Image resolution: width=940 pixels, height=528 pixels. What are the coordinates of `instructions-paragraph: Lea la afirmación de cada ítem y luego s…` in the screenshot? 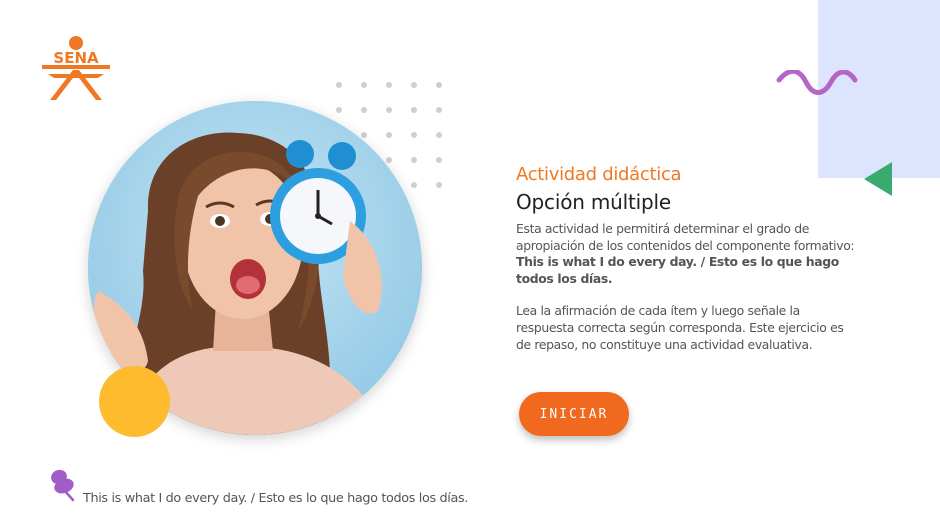 It's located at (680, 327).